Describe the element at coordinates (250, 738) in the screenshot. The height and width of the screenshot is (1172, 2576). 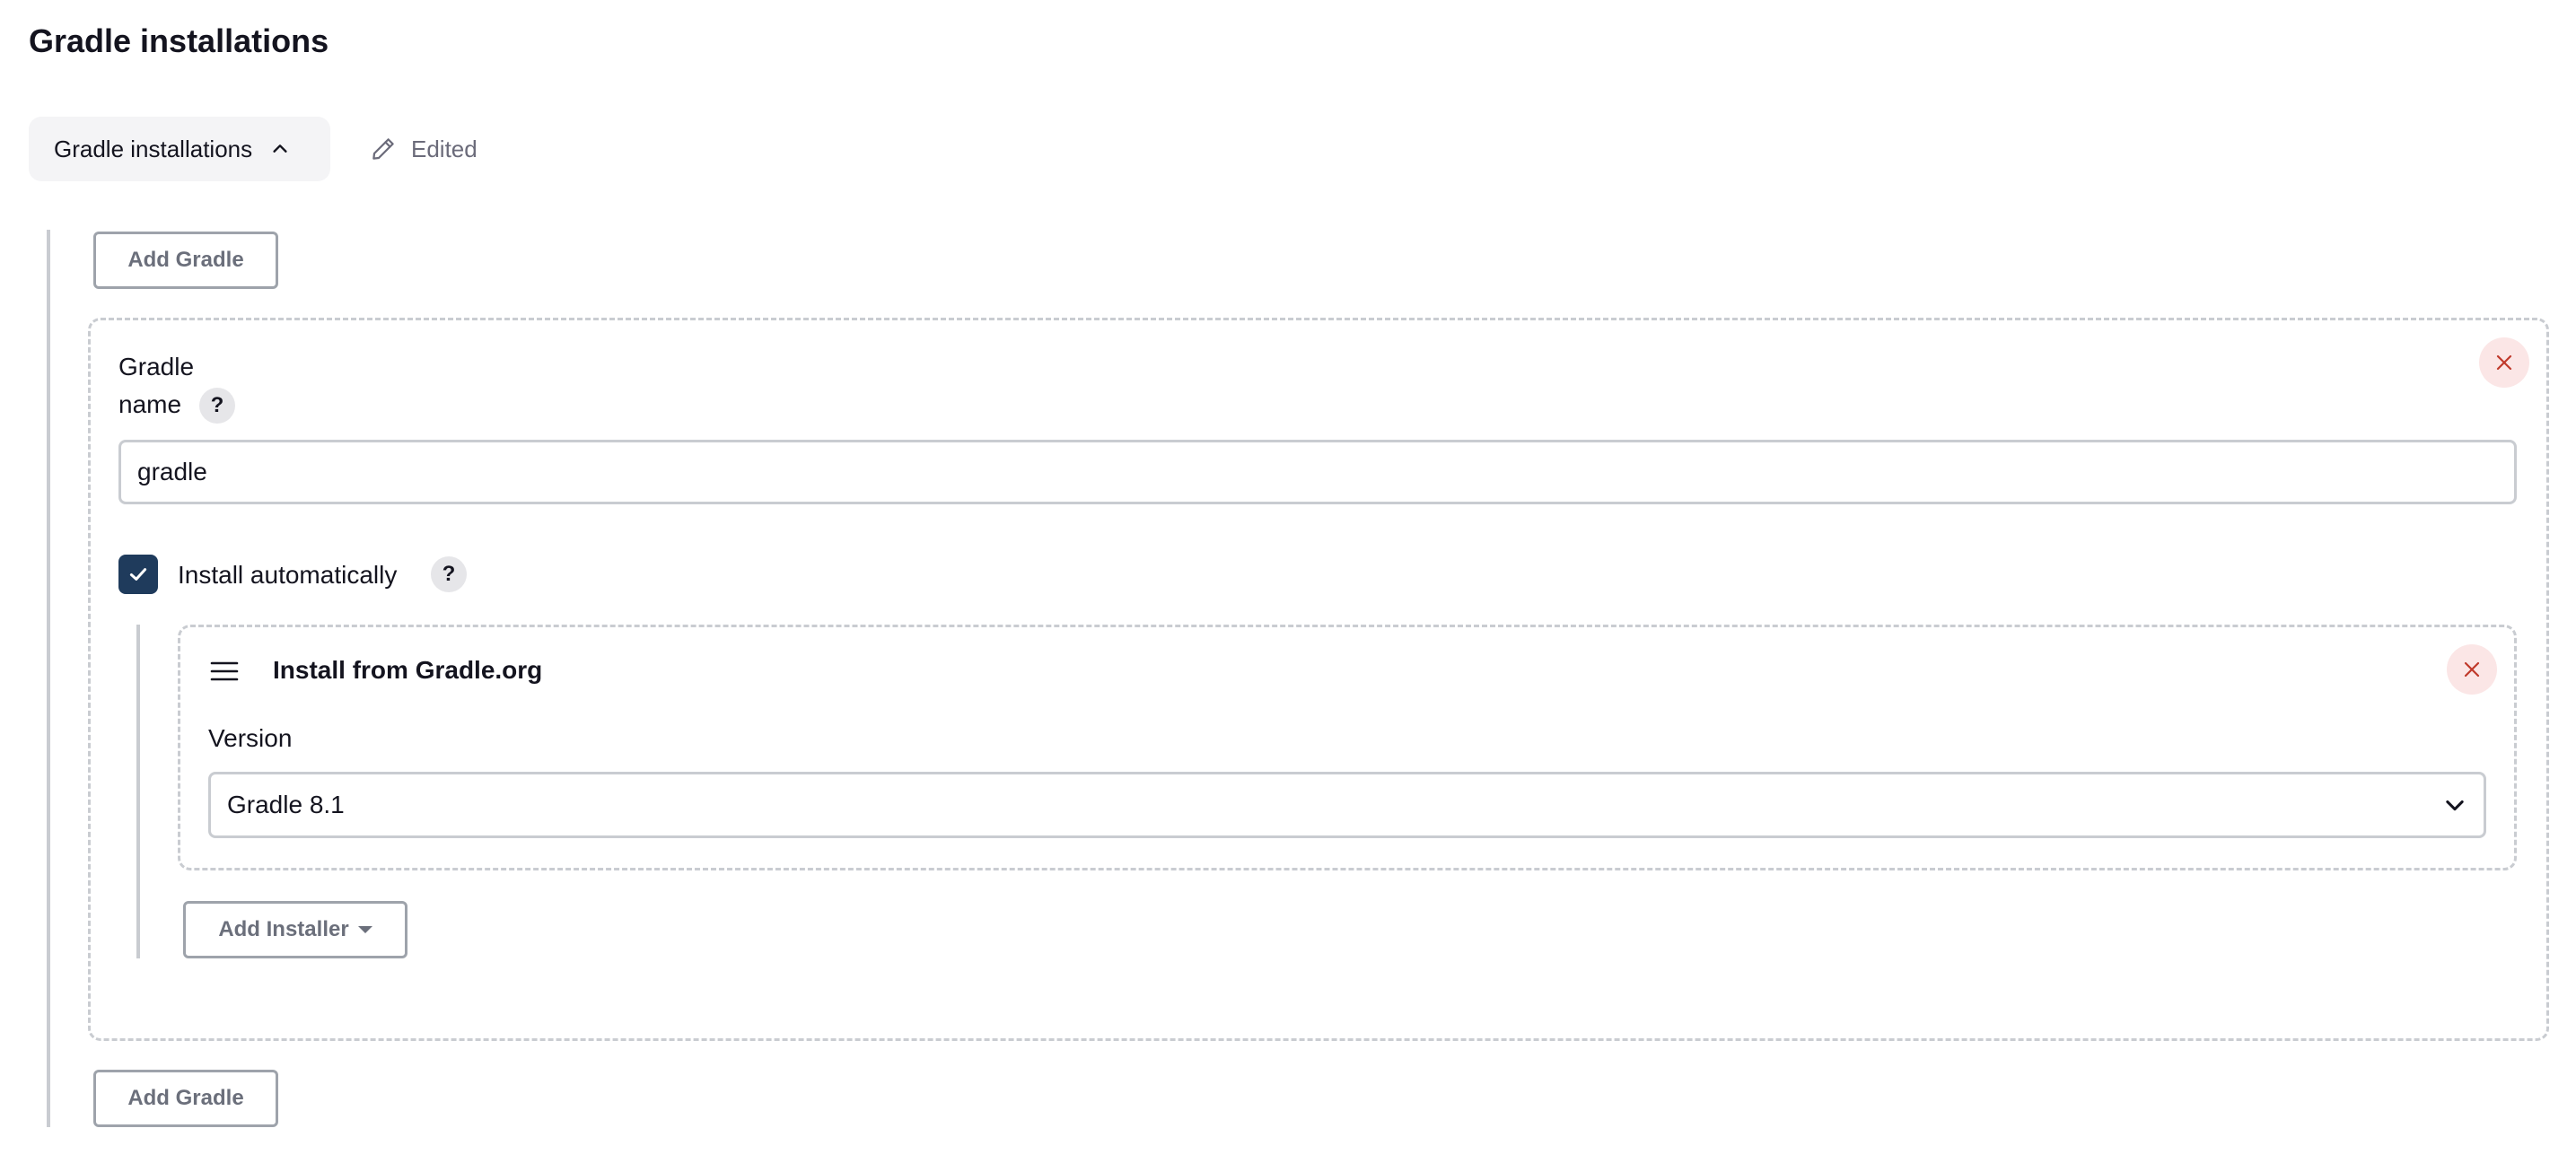
I see `version-label: Version` at that location.